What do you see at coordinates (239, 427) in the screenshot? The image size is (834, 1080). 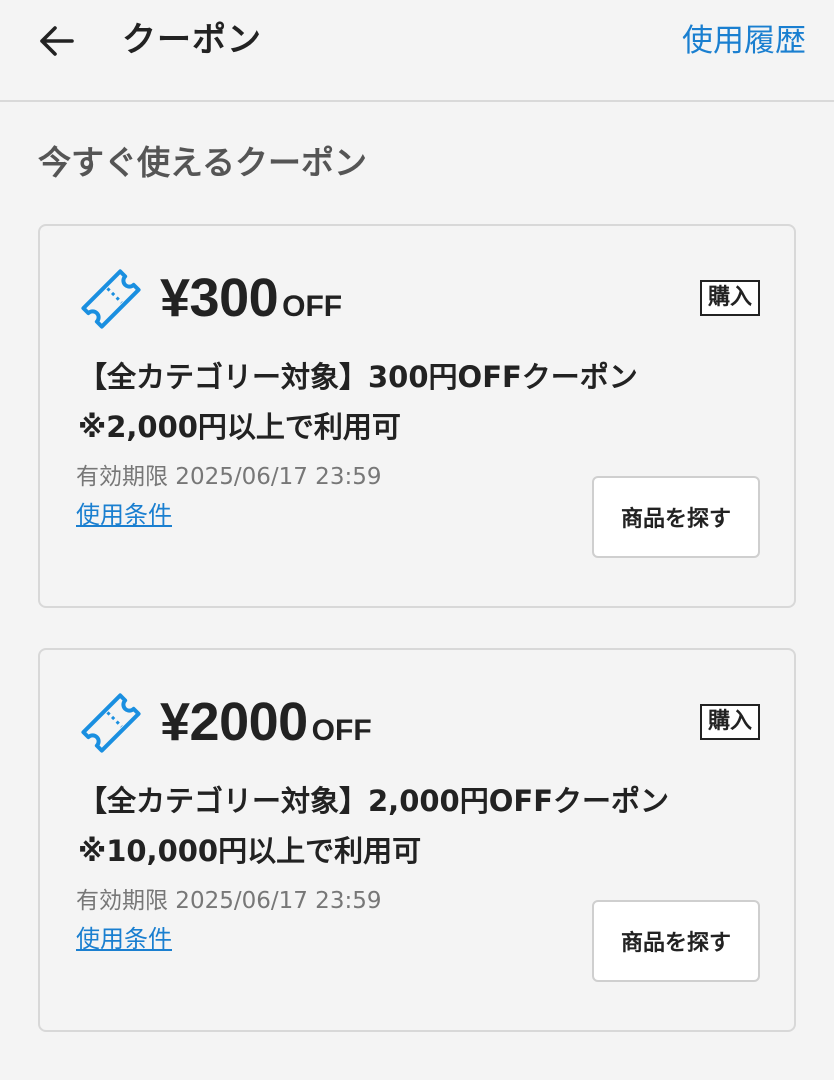 I see `coupon-condition: ※2,000円以上で利用可` at bounding box center [239, 427].